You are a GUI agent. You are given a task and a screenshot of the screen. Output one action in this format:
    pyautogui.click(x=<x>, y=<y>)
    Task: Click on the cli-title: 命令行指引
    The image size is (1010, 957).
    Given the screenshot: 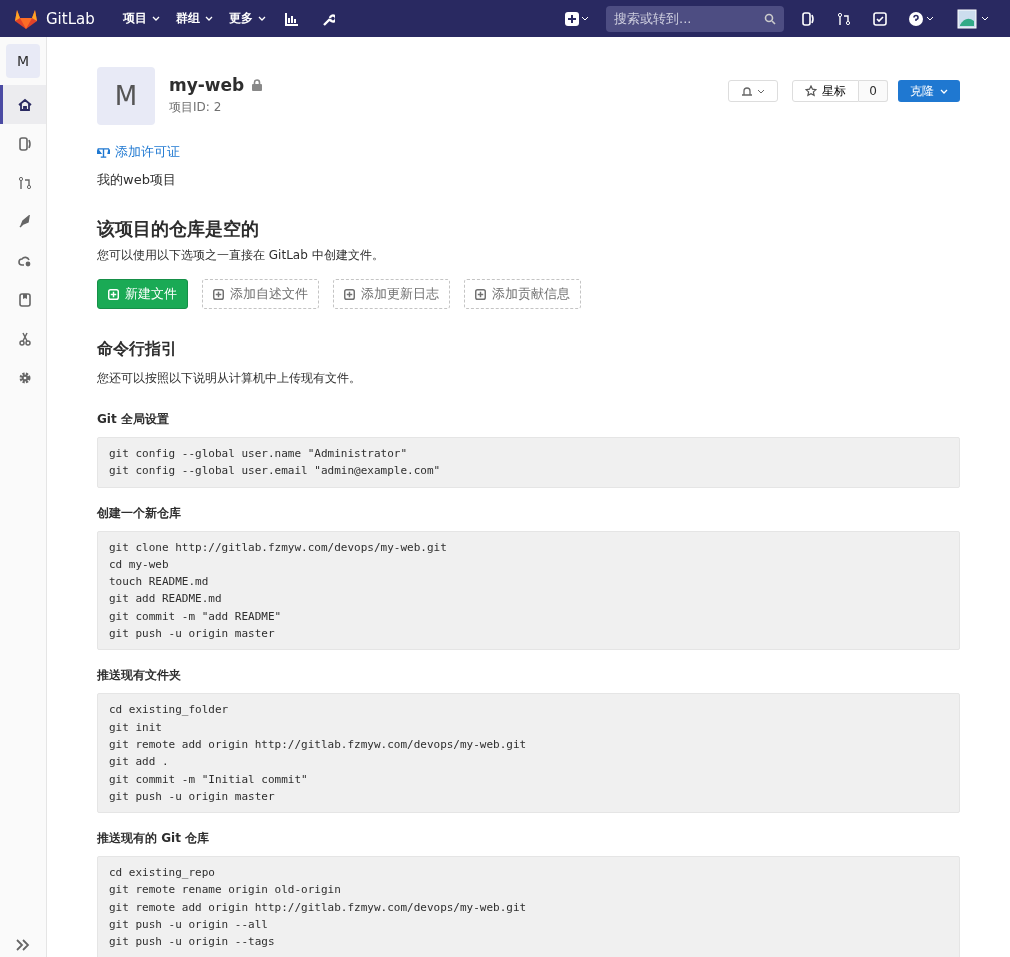 What is the action you would take?
    pyautogui.click(x=137, y=349)
    